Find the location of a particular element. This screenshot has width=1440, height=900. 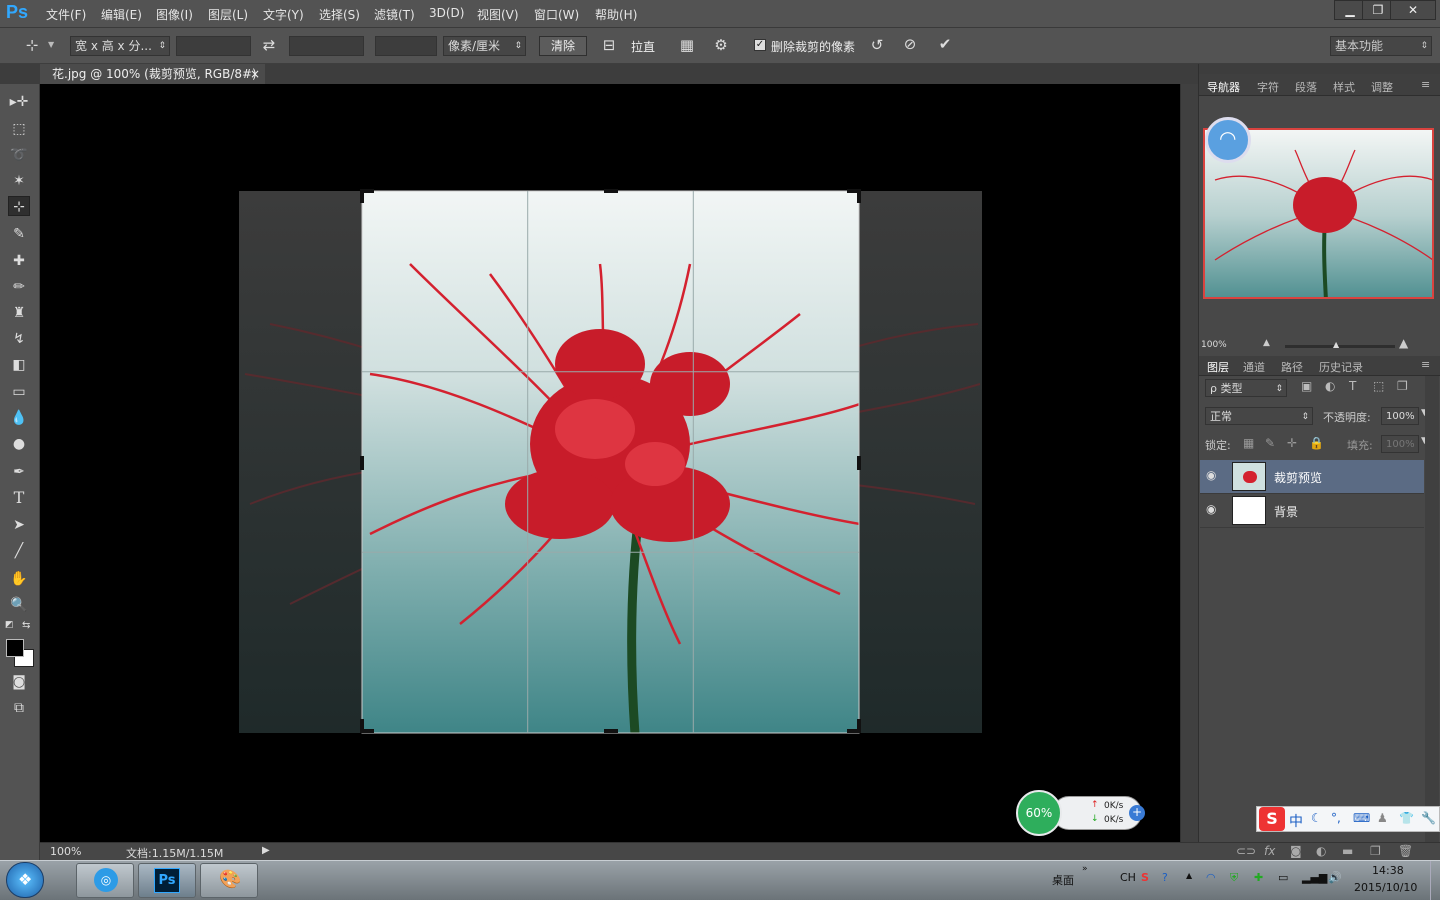

blend-mode-select: 正常 ⇕ is located at coordinates (1259, 416).